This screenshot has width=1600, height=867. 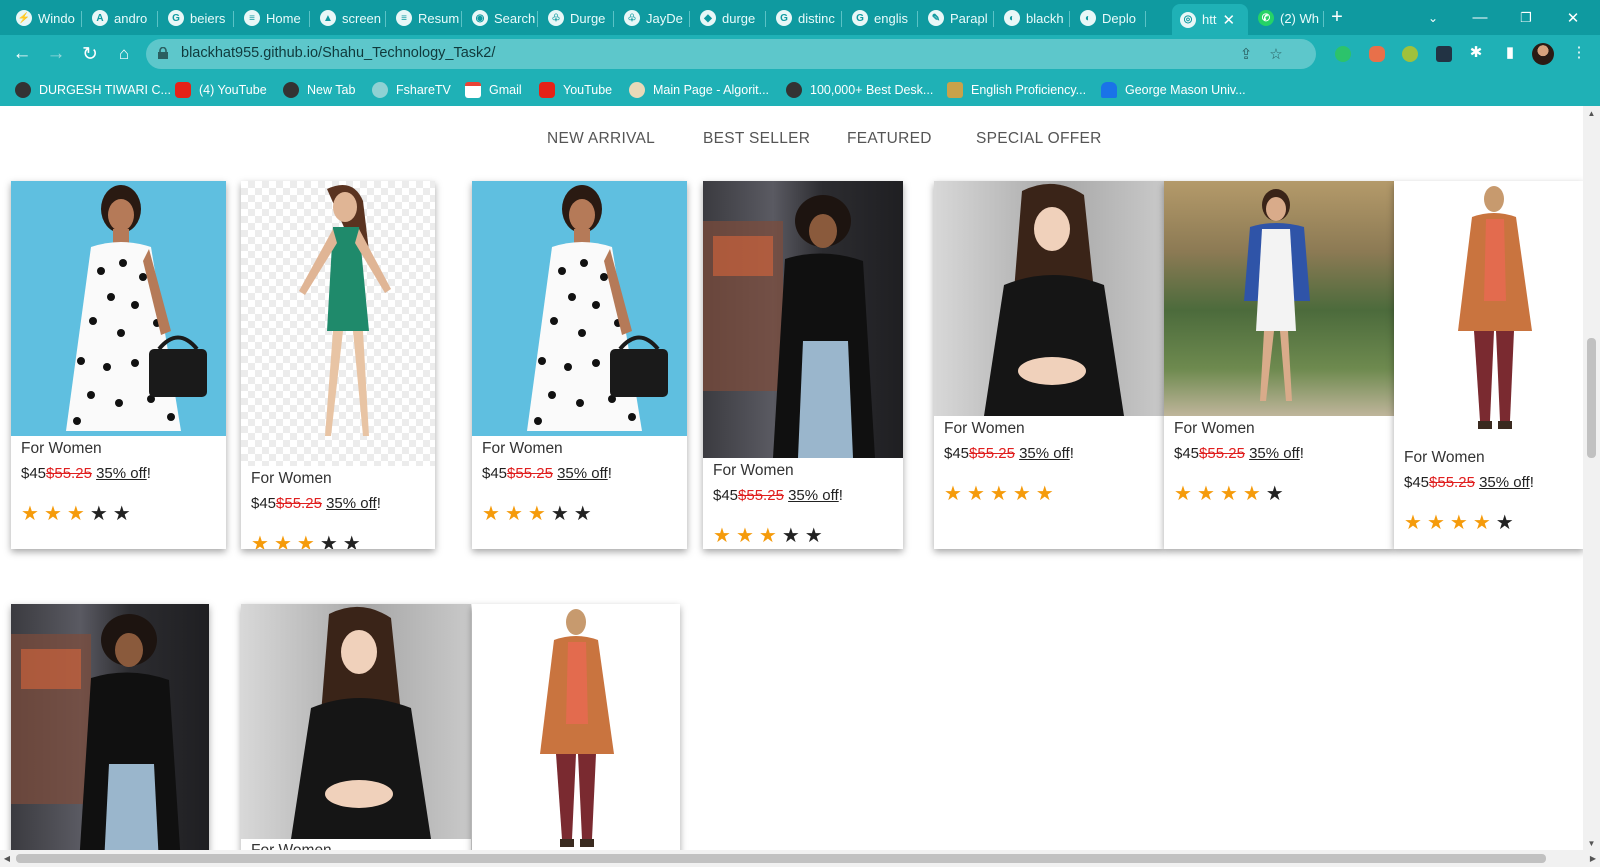 What do you see at coordinates (1591, 478) in the screenshot?
I see `vertical-scrollbar: ▲ ▼` at bounding box center [1591, 478].